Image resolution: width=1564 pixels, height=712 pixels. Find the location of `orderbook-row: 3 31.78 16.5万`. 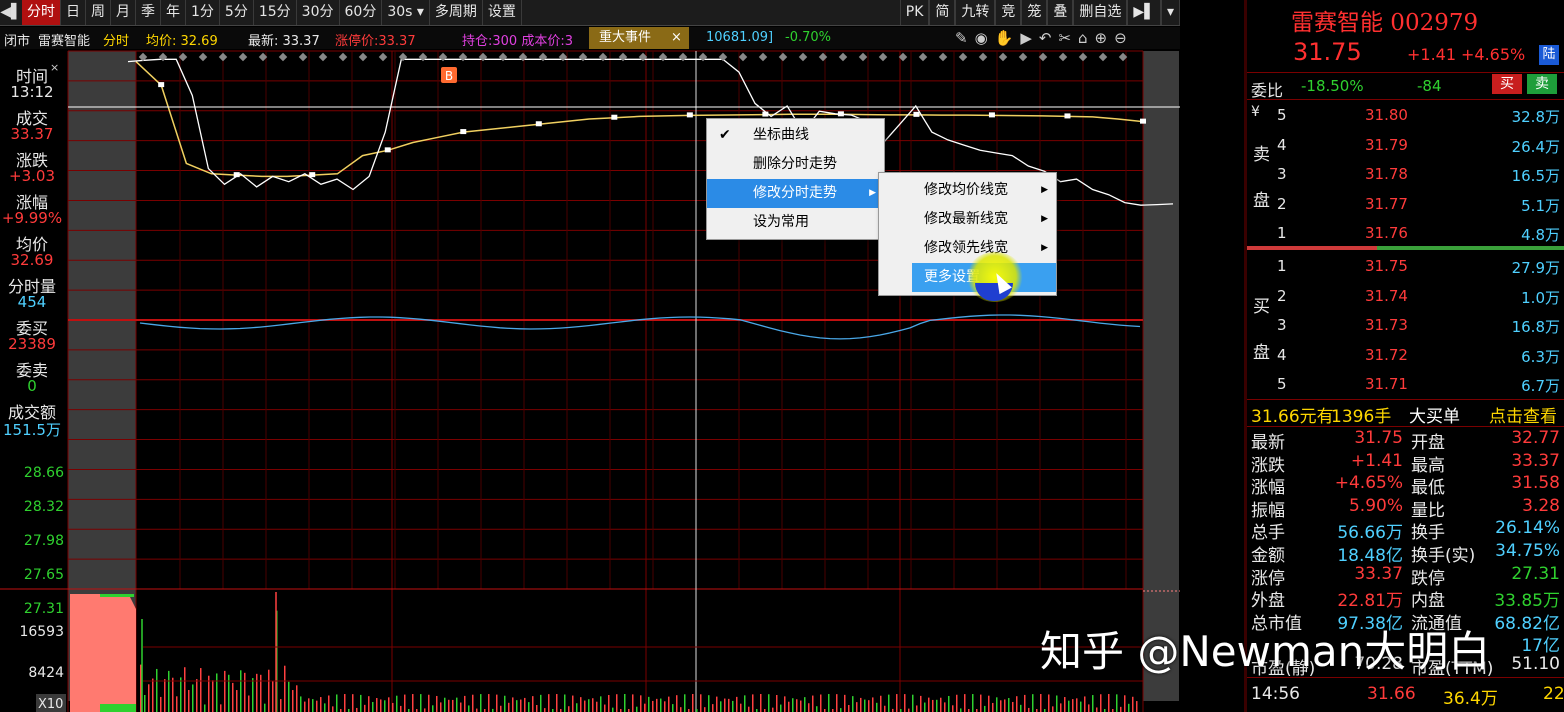

orderbook-row: 3 31.78 16.5万 is located at coordinates (1405, 174).